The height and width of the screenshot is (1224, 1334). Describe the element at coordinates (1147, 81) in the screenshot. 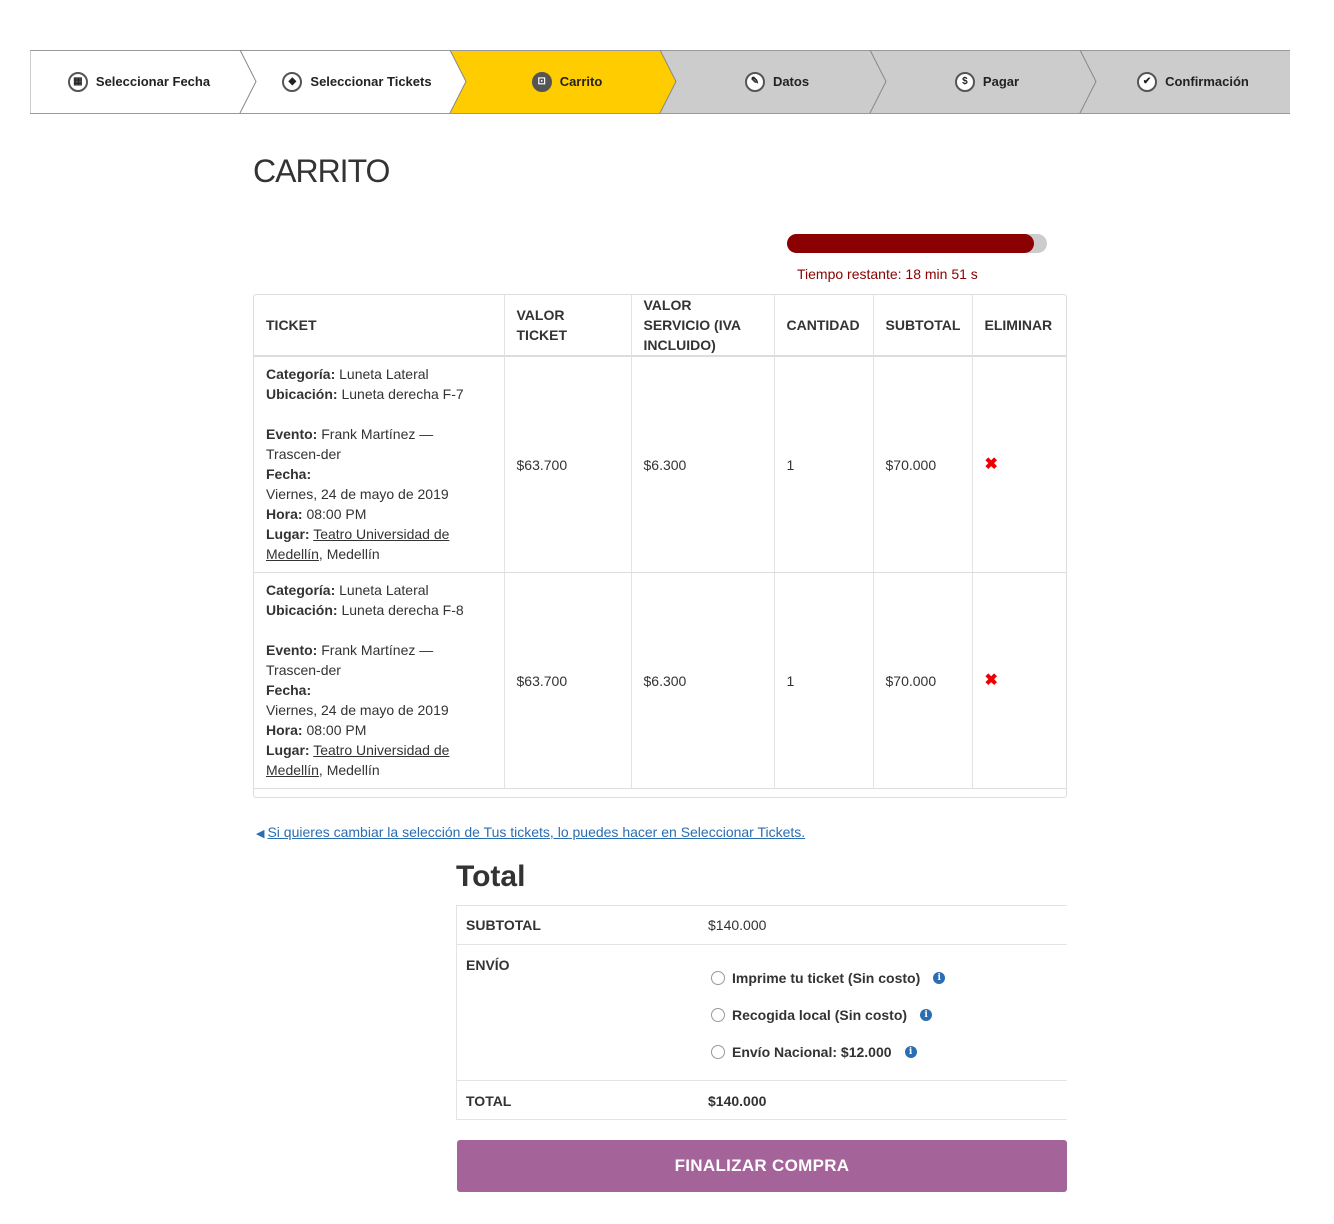

I see `check-icon: ✔` at that location.